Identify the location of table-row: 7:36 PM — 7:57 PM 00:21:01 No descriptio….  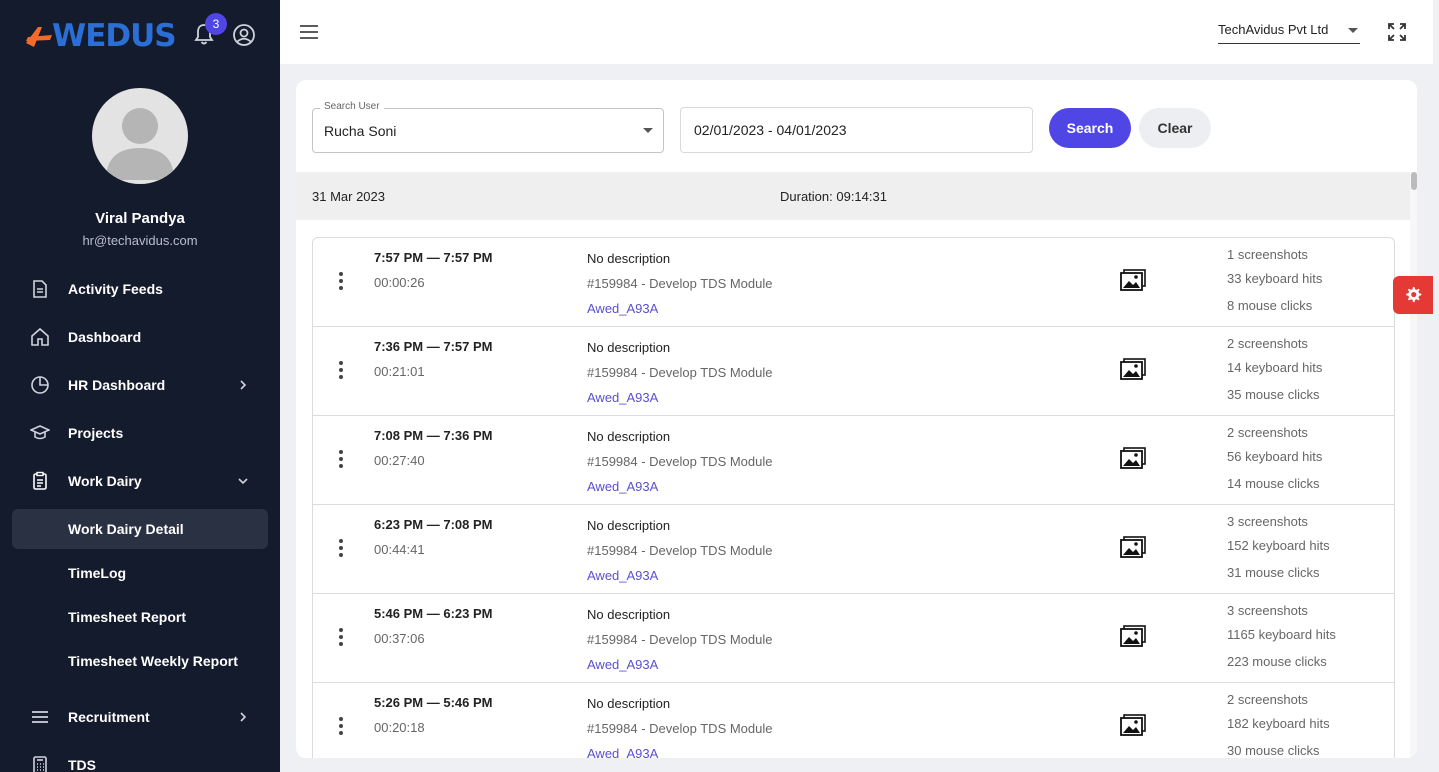
(853, 371).